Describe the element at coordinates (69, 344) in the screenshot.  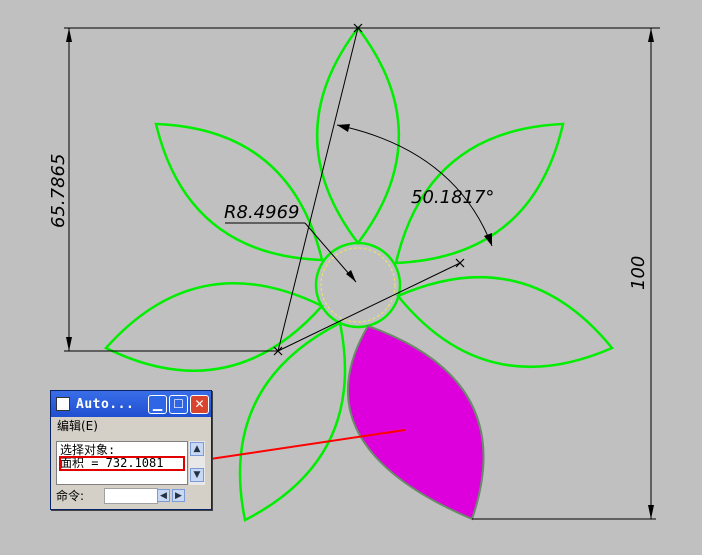
I see `arrow-left-bottom` at that location.